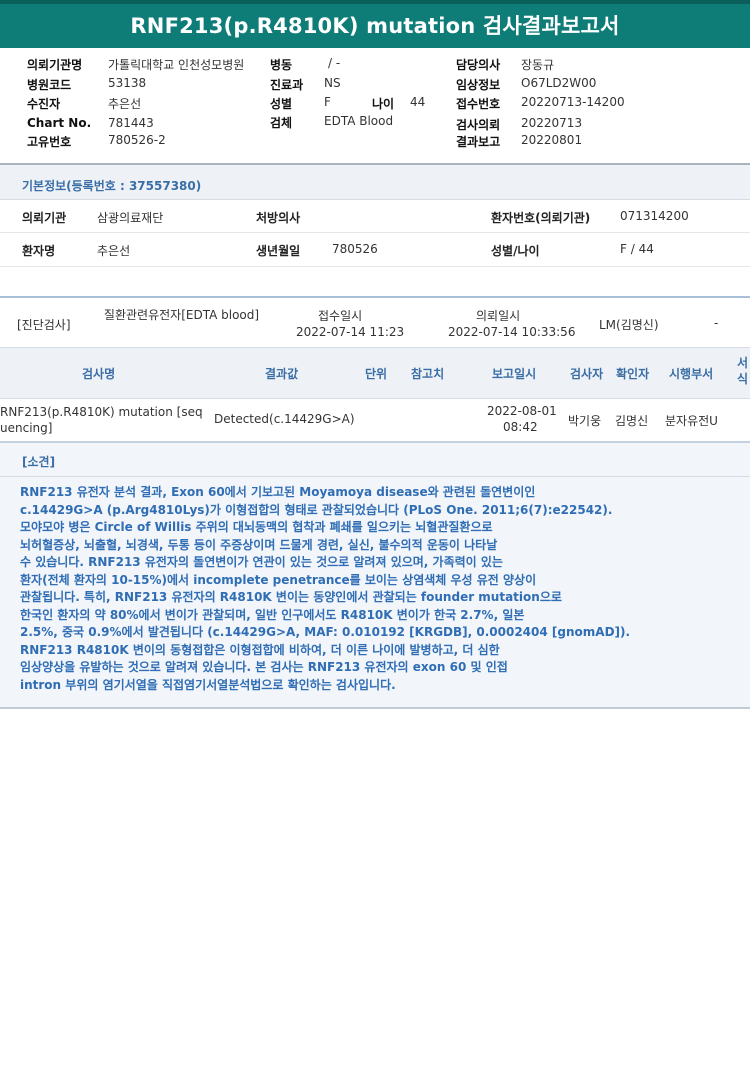  I want to click on unique-no-value: 780526-2, so click(137, 140).